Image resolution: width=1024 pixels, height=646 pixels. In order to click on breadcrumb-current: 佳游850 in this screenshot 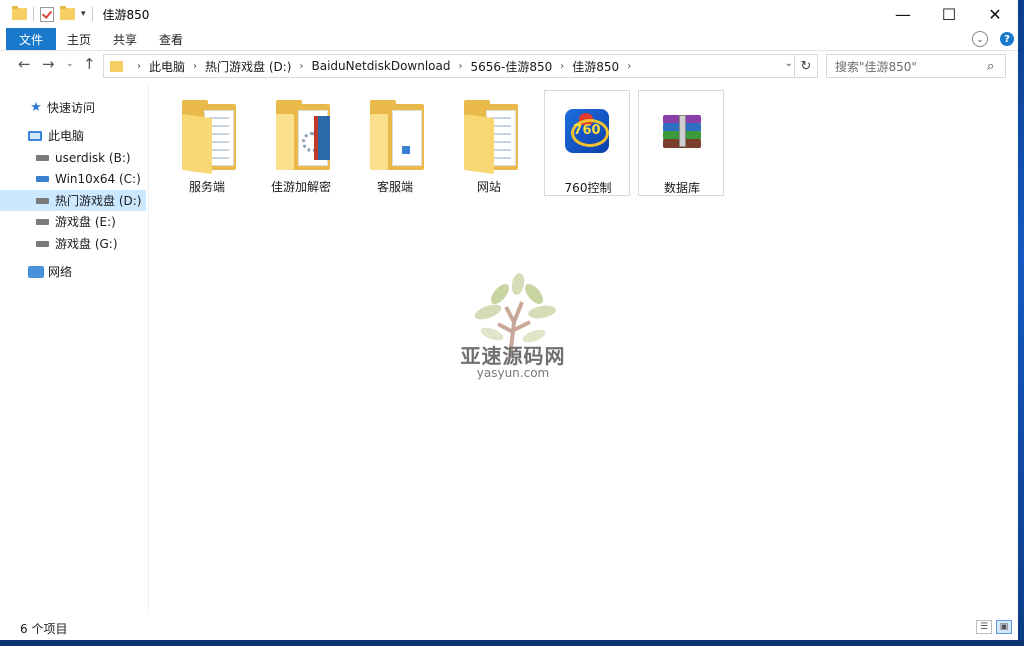, I will do `click(595, 66)`.